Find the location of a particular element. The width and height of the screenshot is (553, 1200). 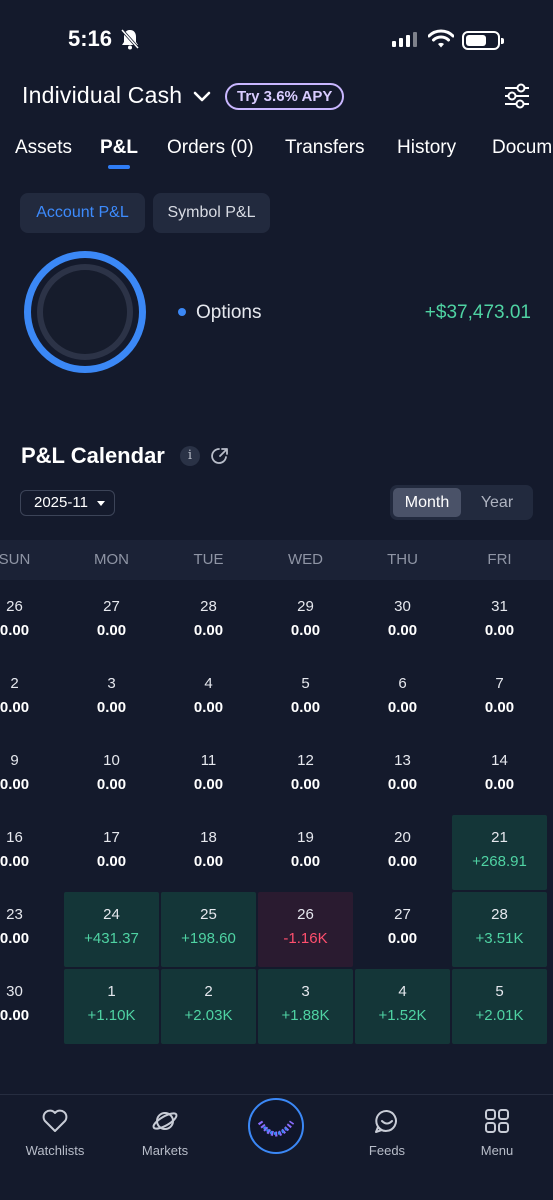

calendar-day-cell: 3 +1.88K is located at coordinates (305, 1006).